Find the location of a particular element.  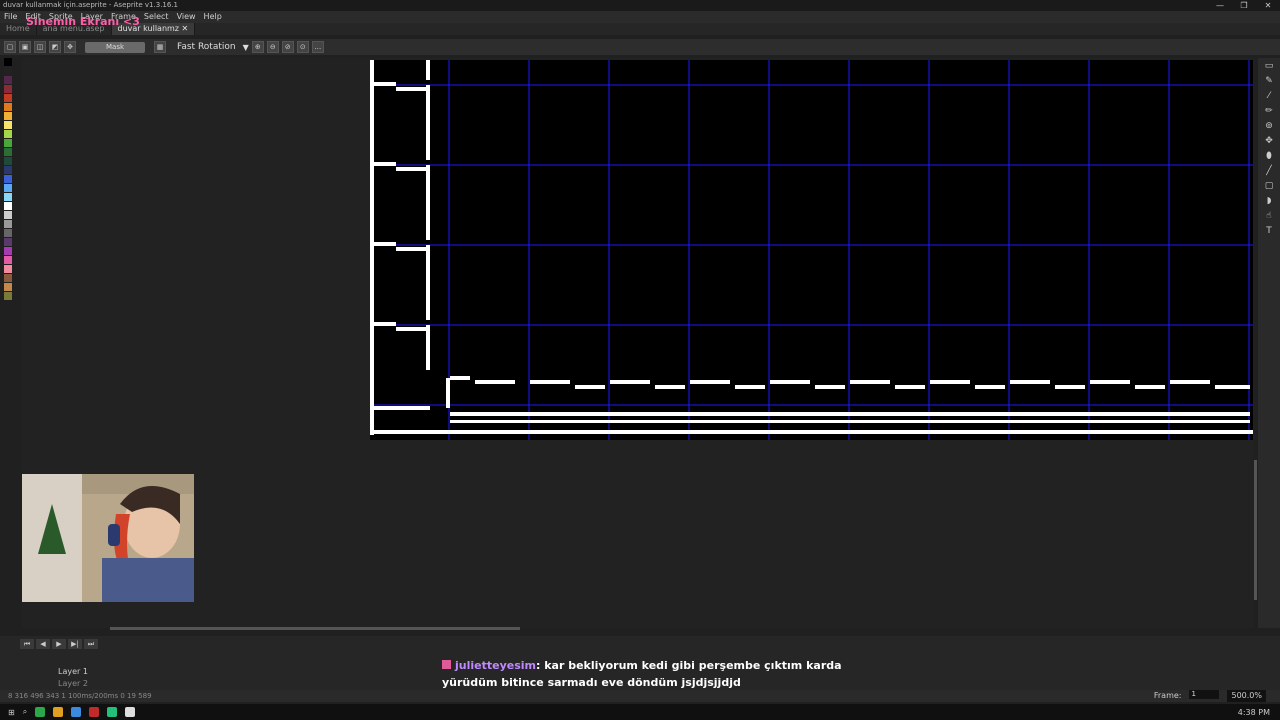

clock: 4:38 PM is located at coordinates (1254, 712).